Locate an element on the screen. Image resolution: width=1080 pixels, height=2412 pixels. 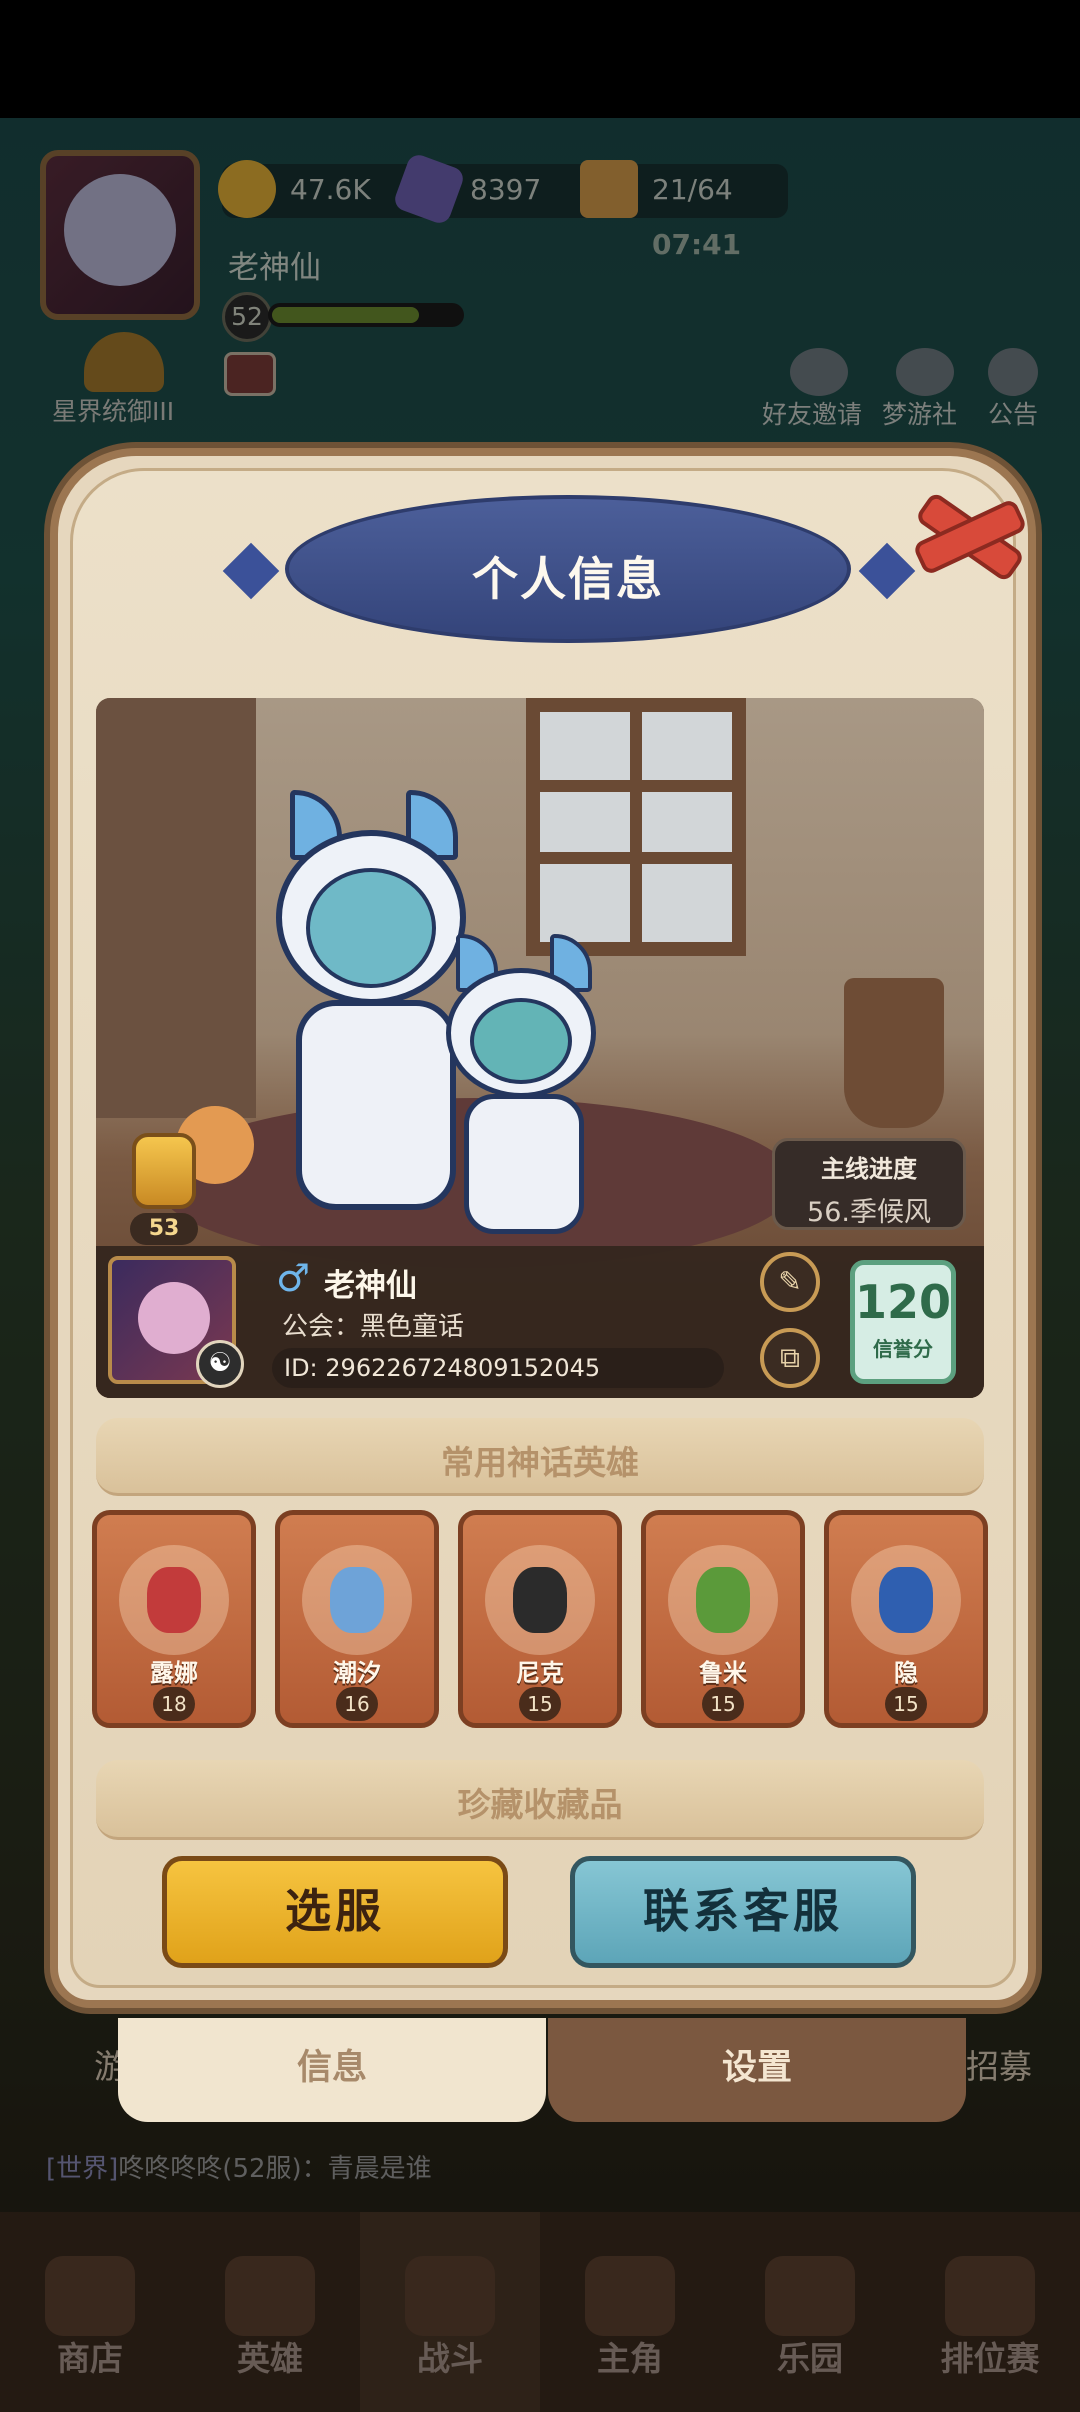
hero-level: 18 is located at coordinates (174, 1704).